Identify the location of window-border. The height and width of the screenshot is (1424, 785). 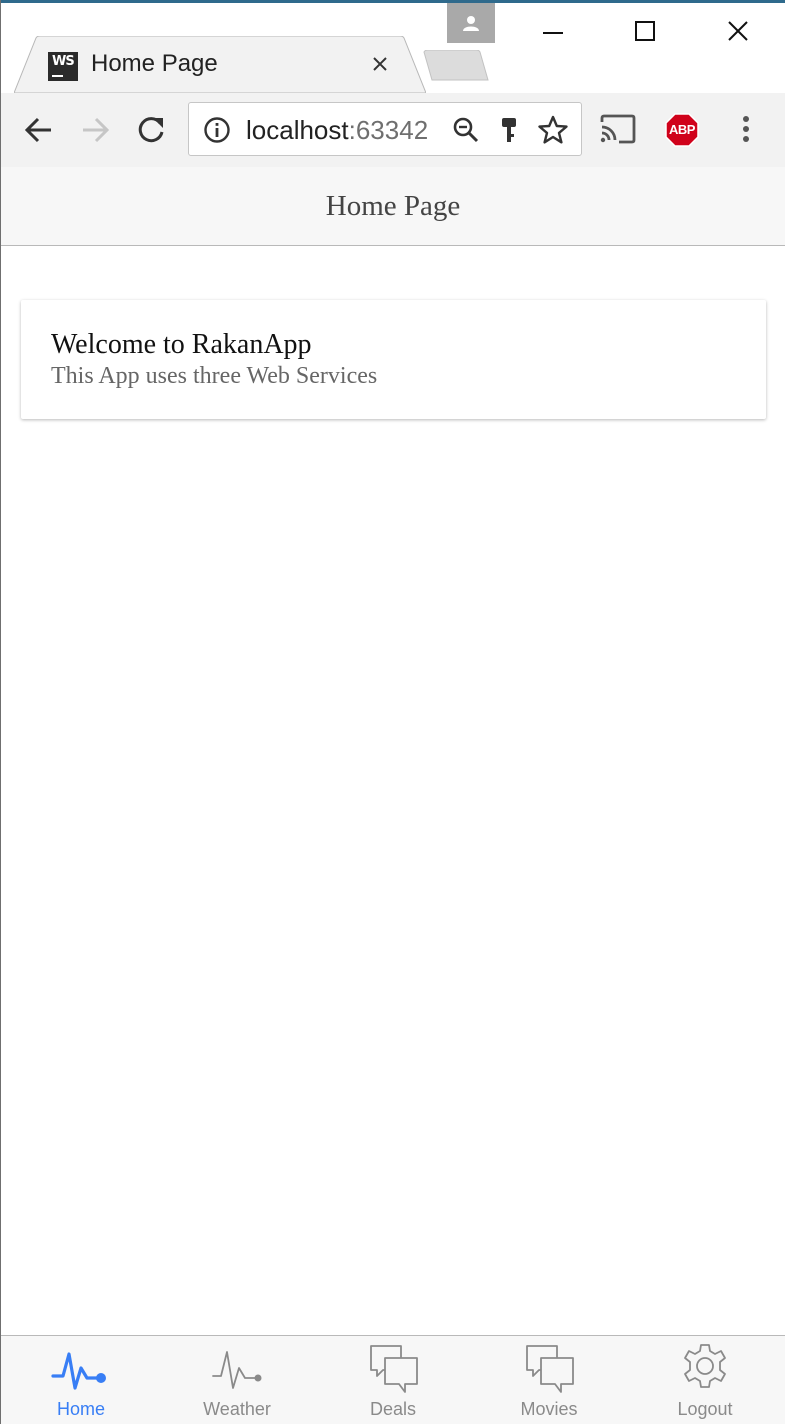
(0, 712).